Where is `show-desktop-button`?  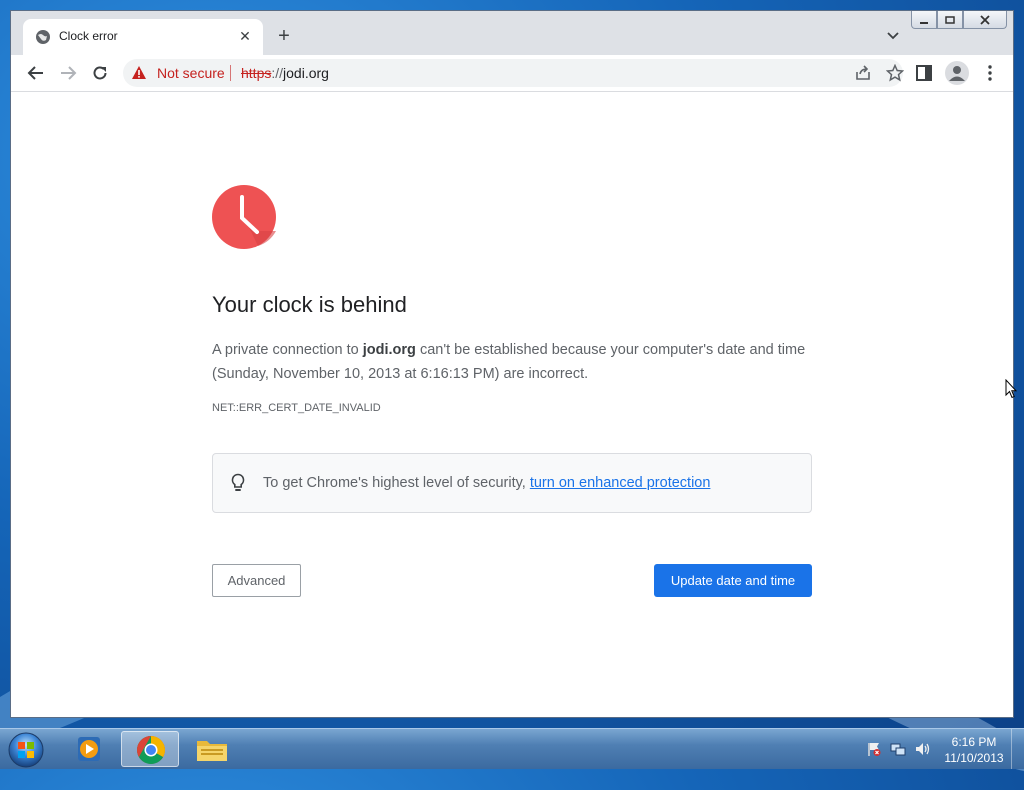 show-desktop-button is located at coordinates (1017, 749).